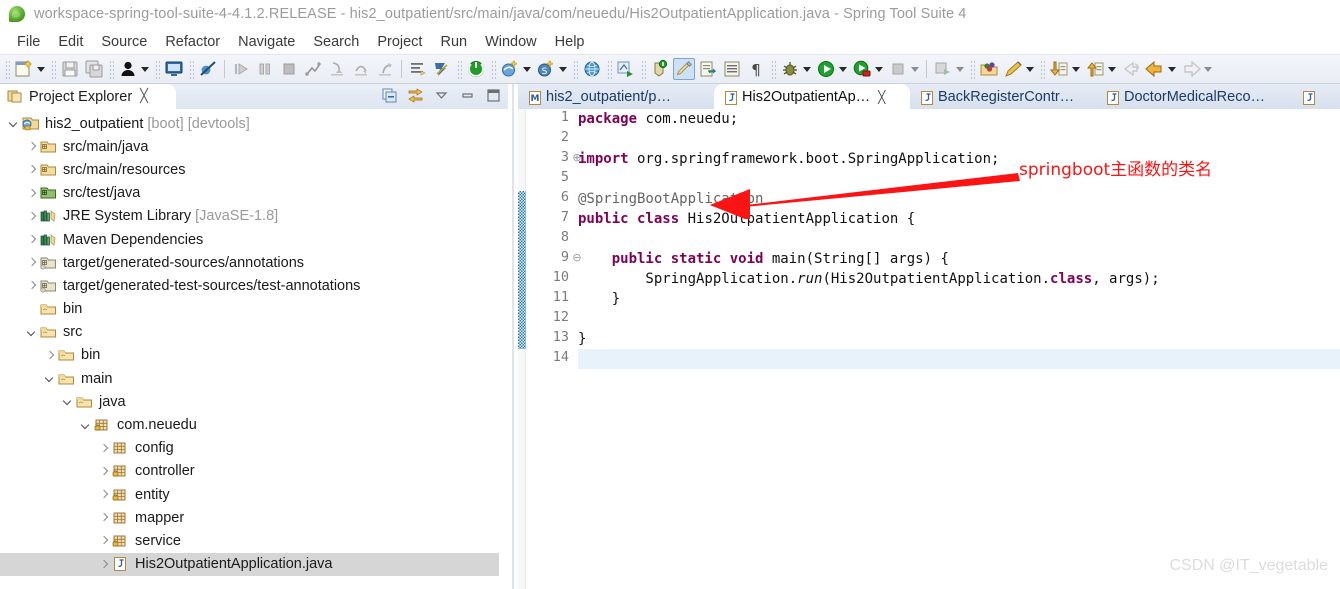 This screenshot has width=1340, height=589. What do you see at coordinates (399, 42) in the screenshot?
I see `menu-project: Project` at bounding box center [399, 42].